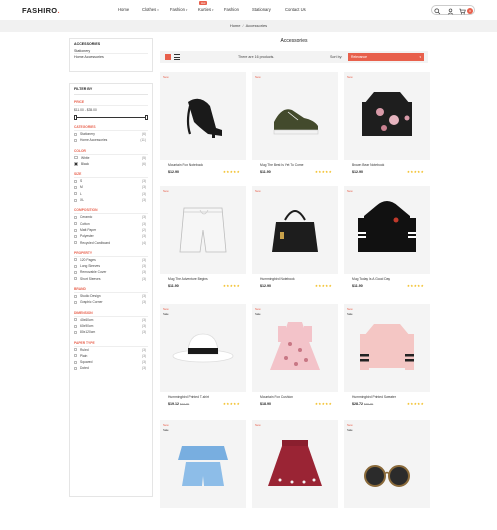 Image resolution: width=497 pixels, height=530 pixels. I want to click on skirt-icon, so click(295, 463).